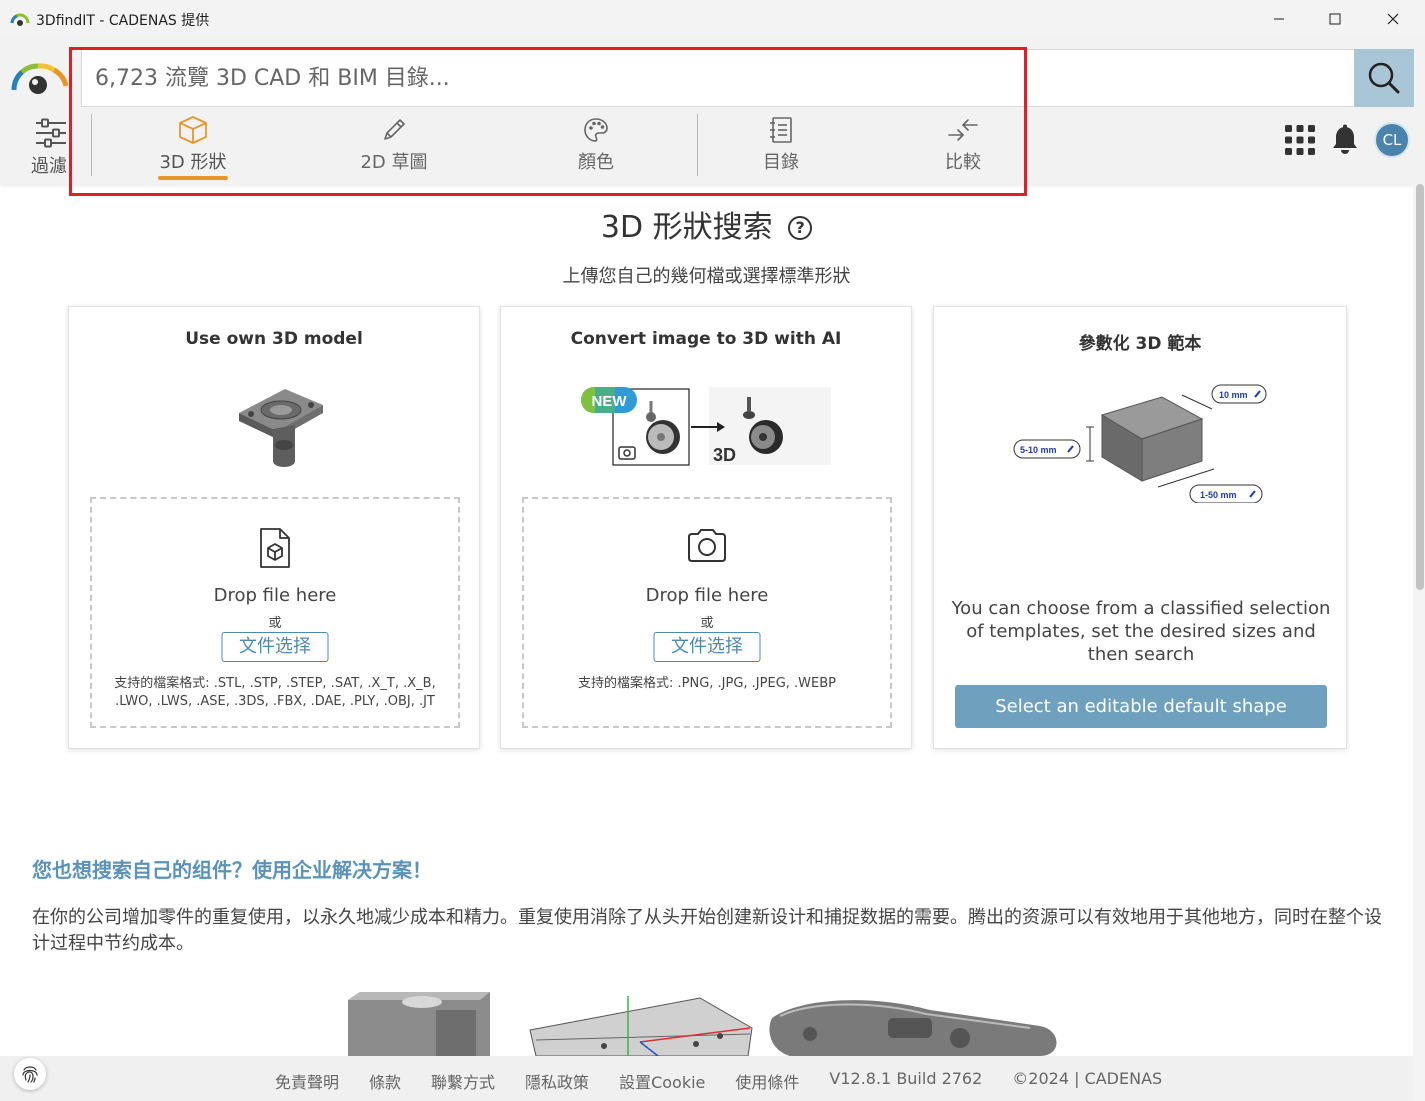 The width and height of the screenshot is (1425, 1101). I want to click on help-icon: ?, so click(800, 228).